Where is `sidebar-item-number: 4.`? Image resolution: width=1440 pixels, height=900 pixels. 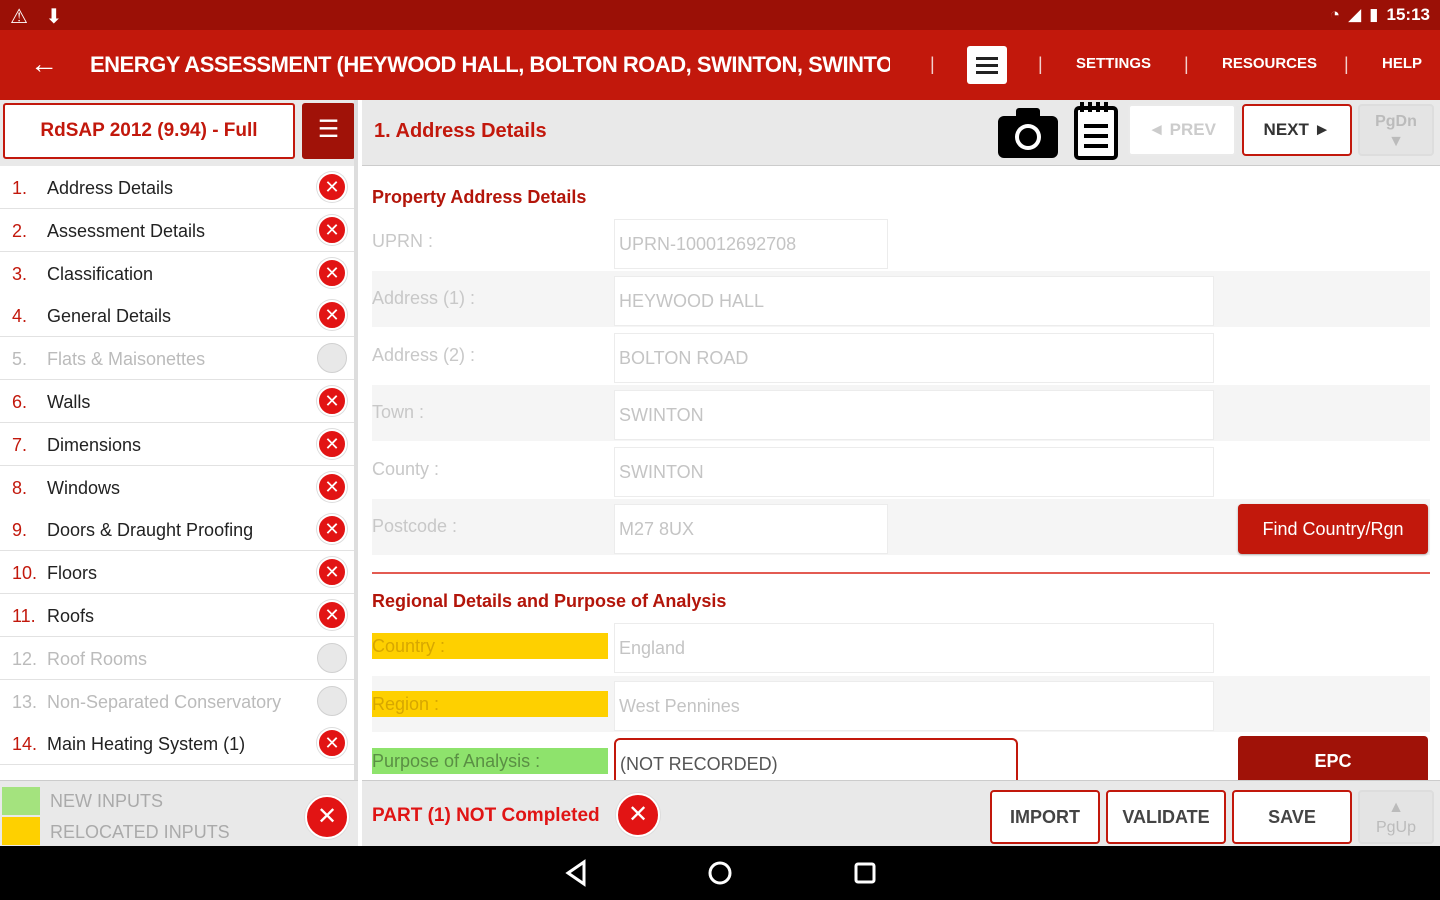
sidebar-item-number: 4. is located at coordinates (20, 316).